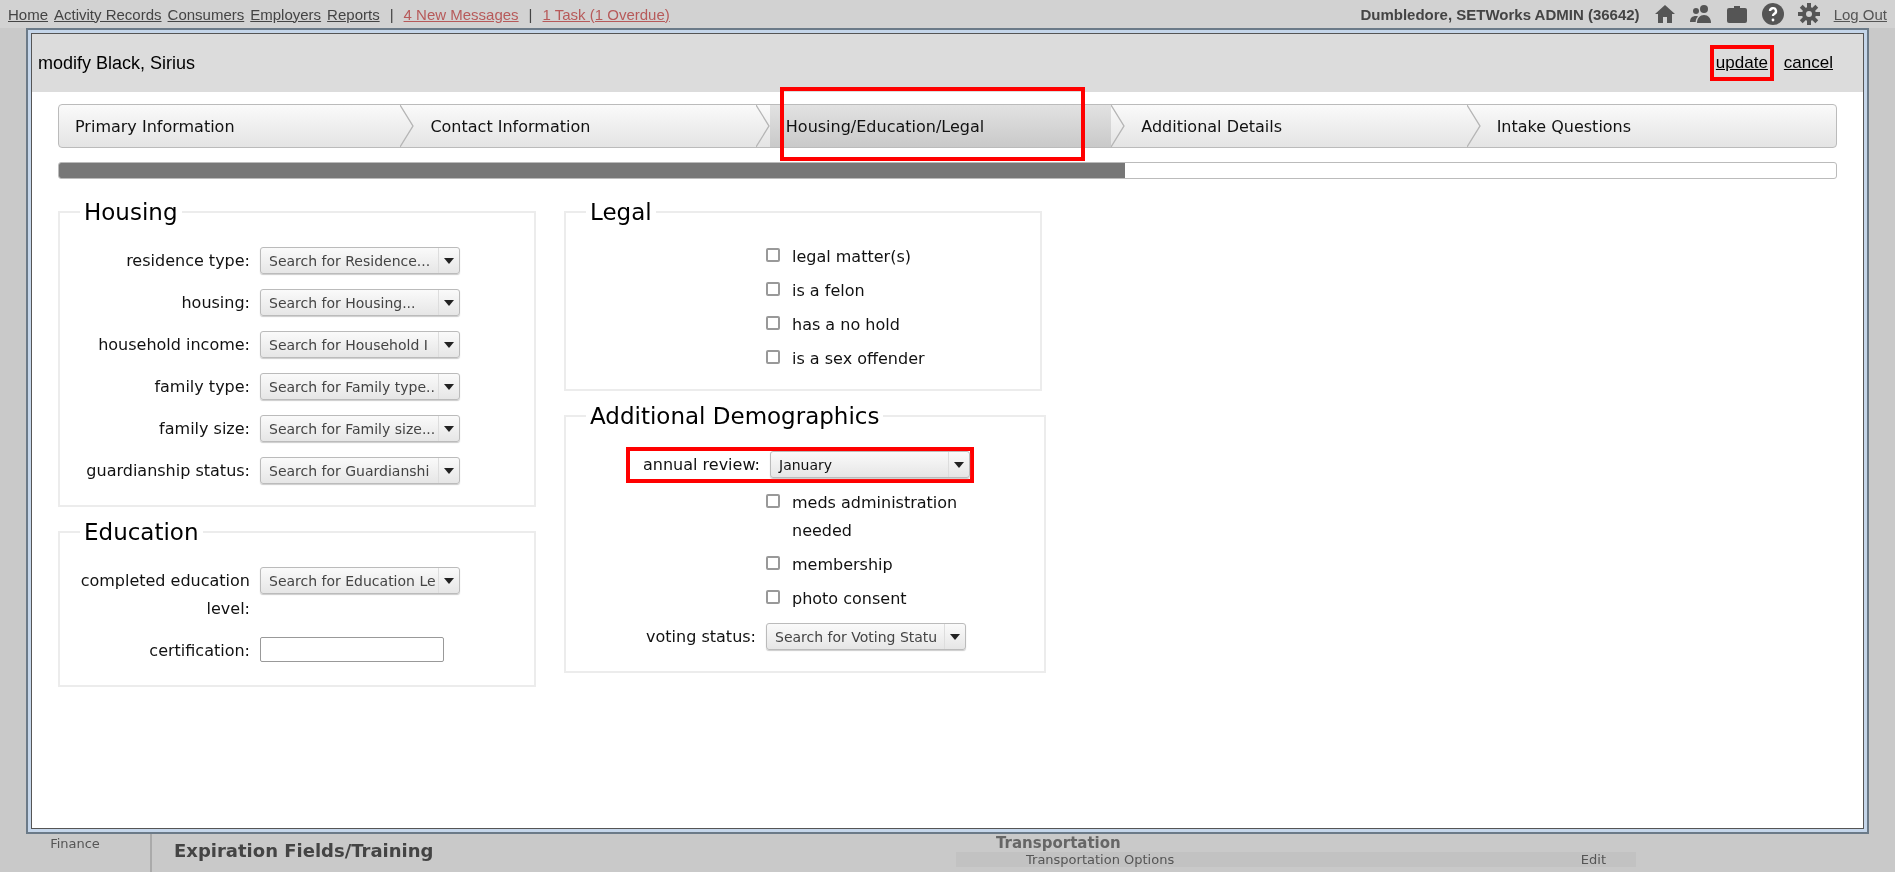 The image size is (1895, 872). I want to click on checkbox-label: is a sex offender, so click(858, 359).